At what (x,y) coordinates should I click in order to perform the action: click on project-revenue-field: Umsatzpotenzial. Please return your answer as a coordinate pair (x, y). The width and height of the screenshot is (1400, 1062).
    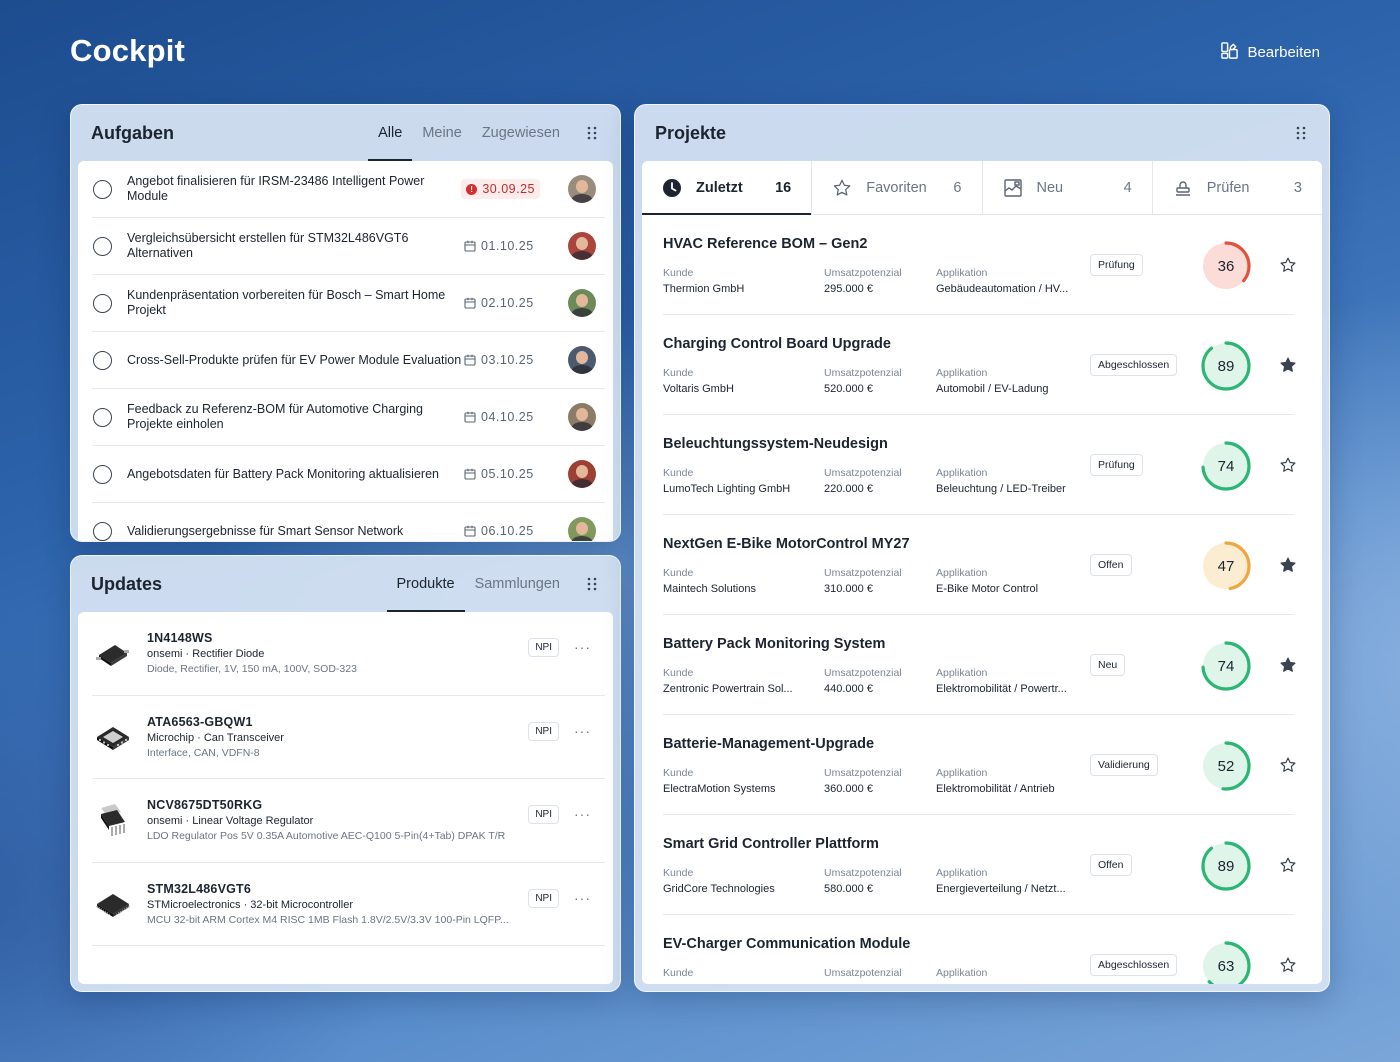
    Looking at the image, I should click on (874, 973).